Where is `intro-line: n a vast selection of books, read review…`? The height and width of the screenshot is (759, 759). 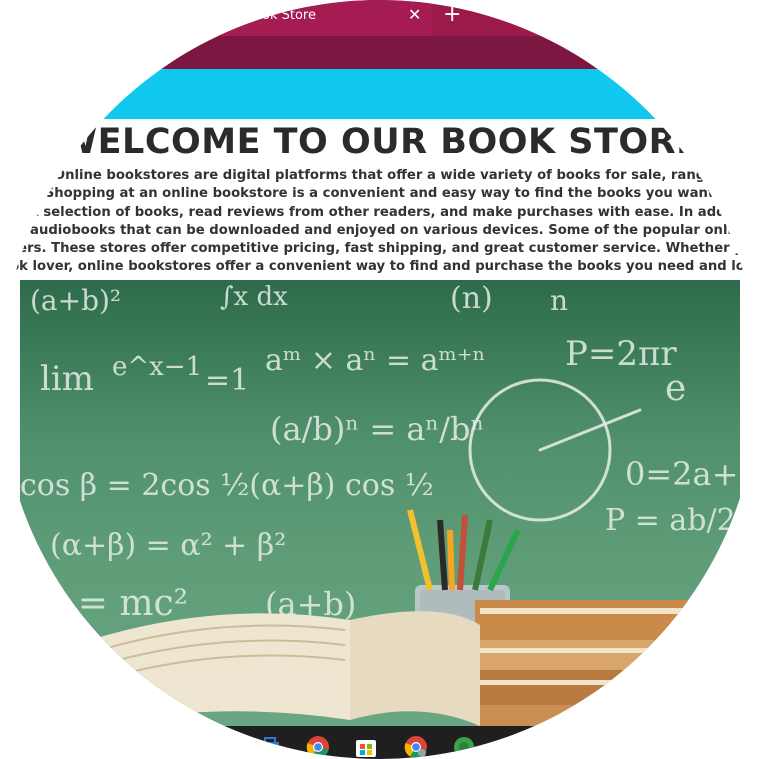
intro-line: n a vast selection of books, read review… is located at coordinates (379, 212).